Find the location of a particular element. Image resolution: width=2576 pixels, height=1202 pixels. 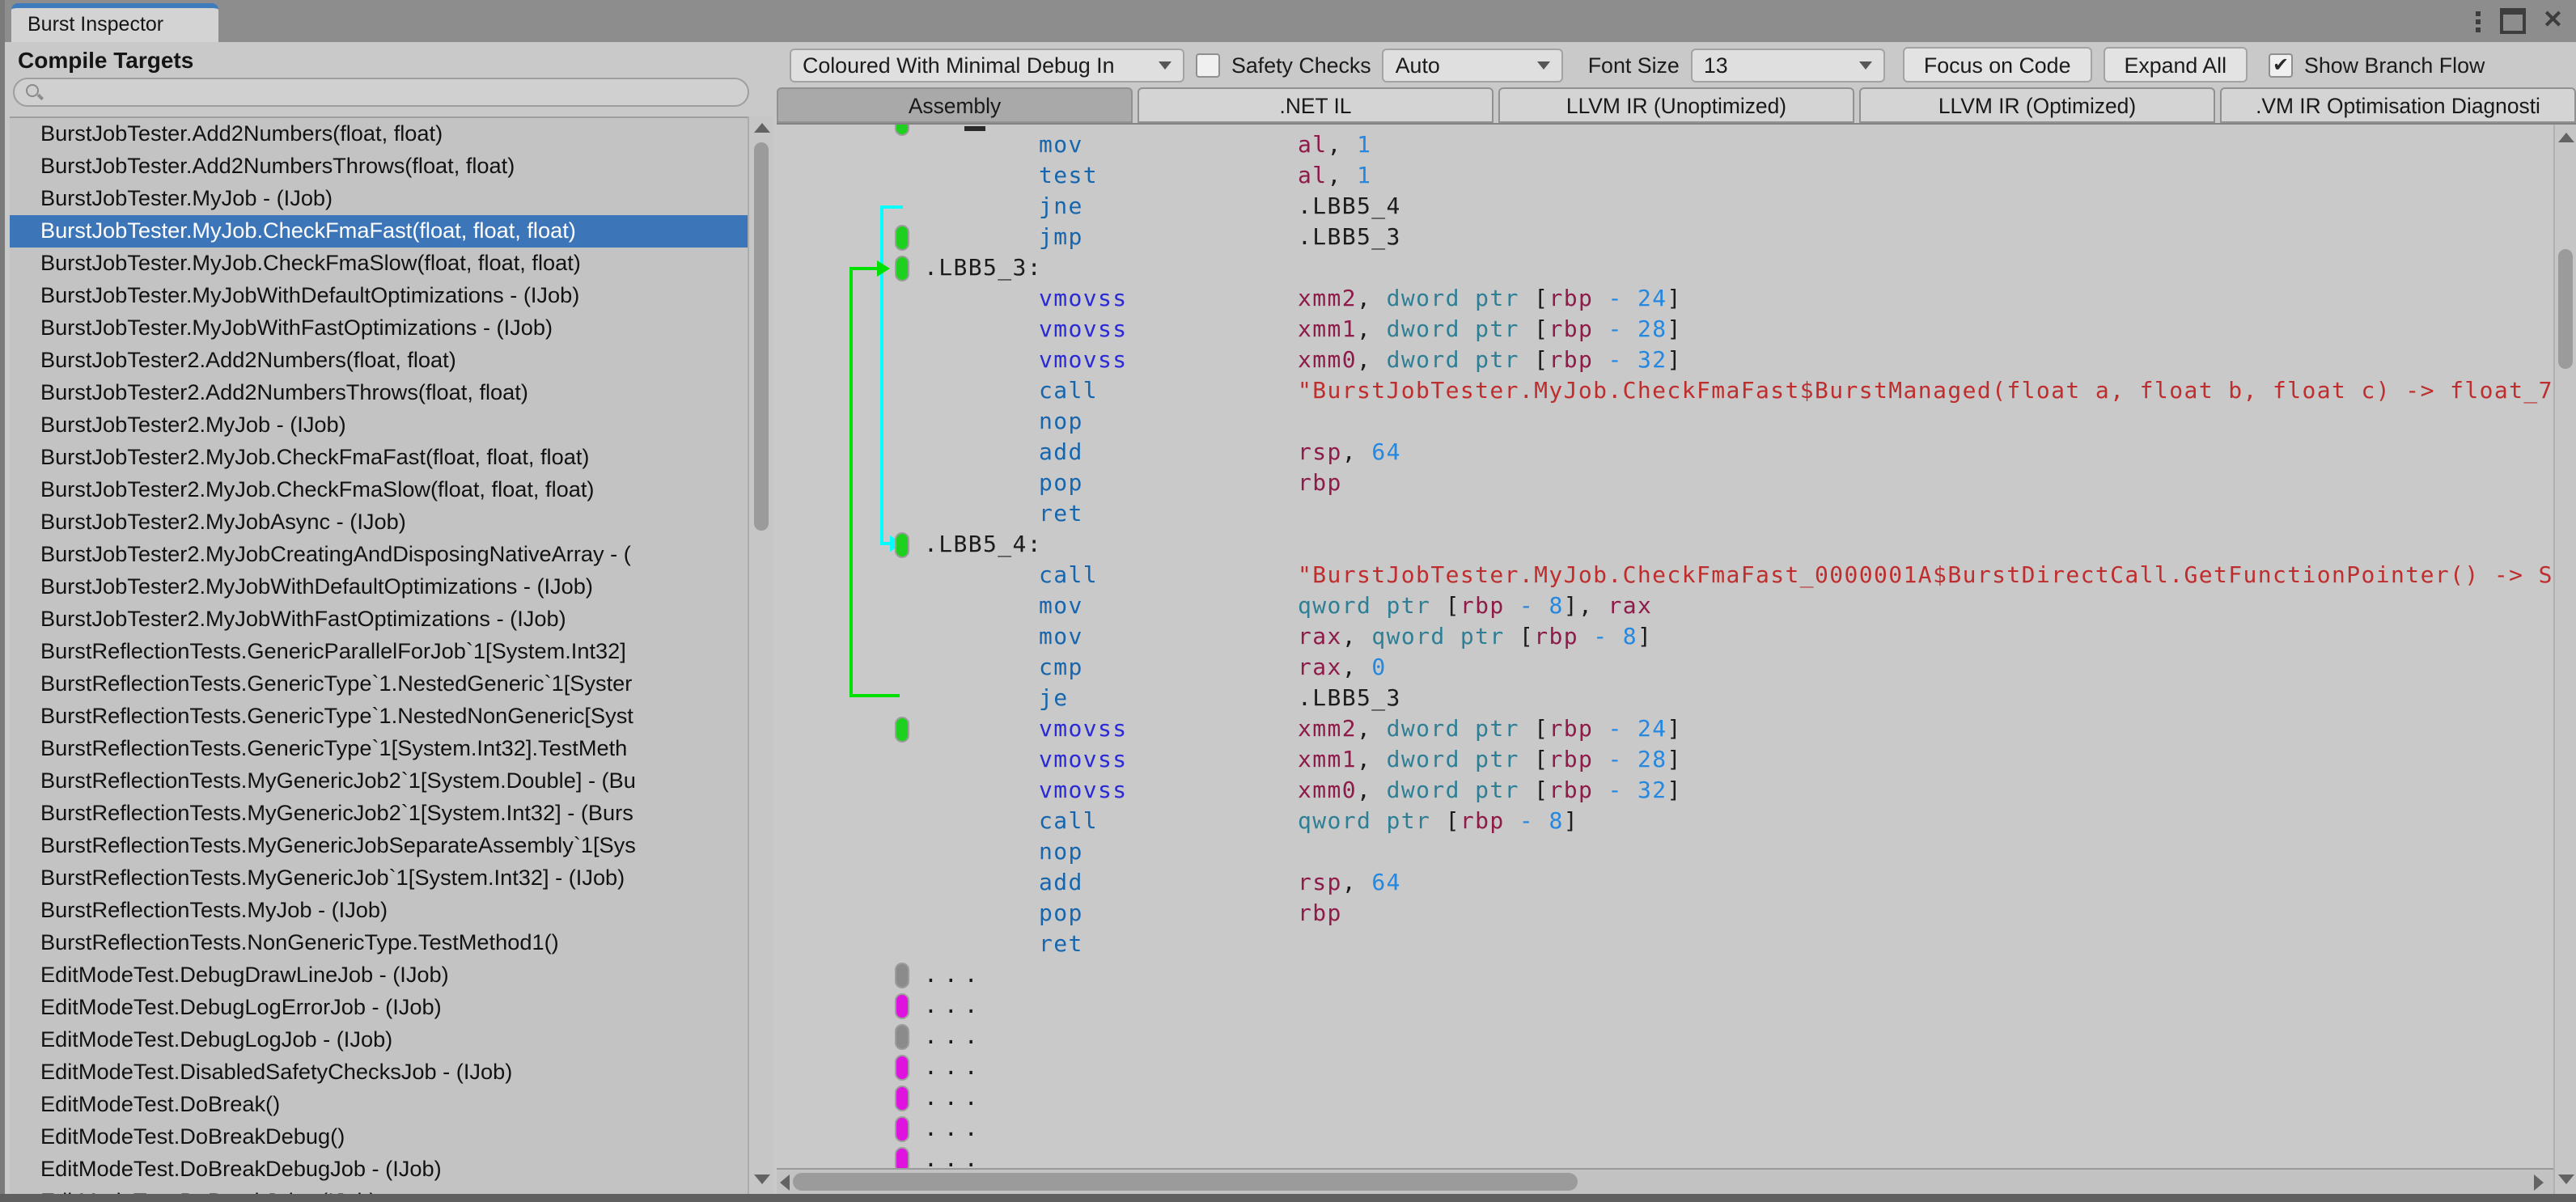

code-line: vmovss xmm1, dword ptr [rbp - 28] is located at coordinates (1360, 330).